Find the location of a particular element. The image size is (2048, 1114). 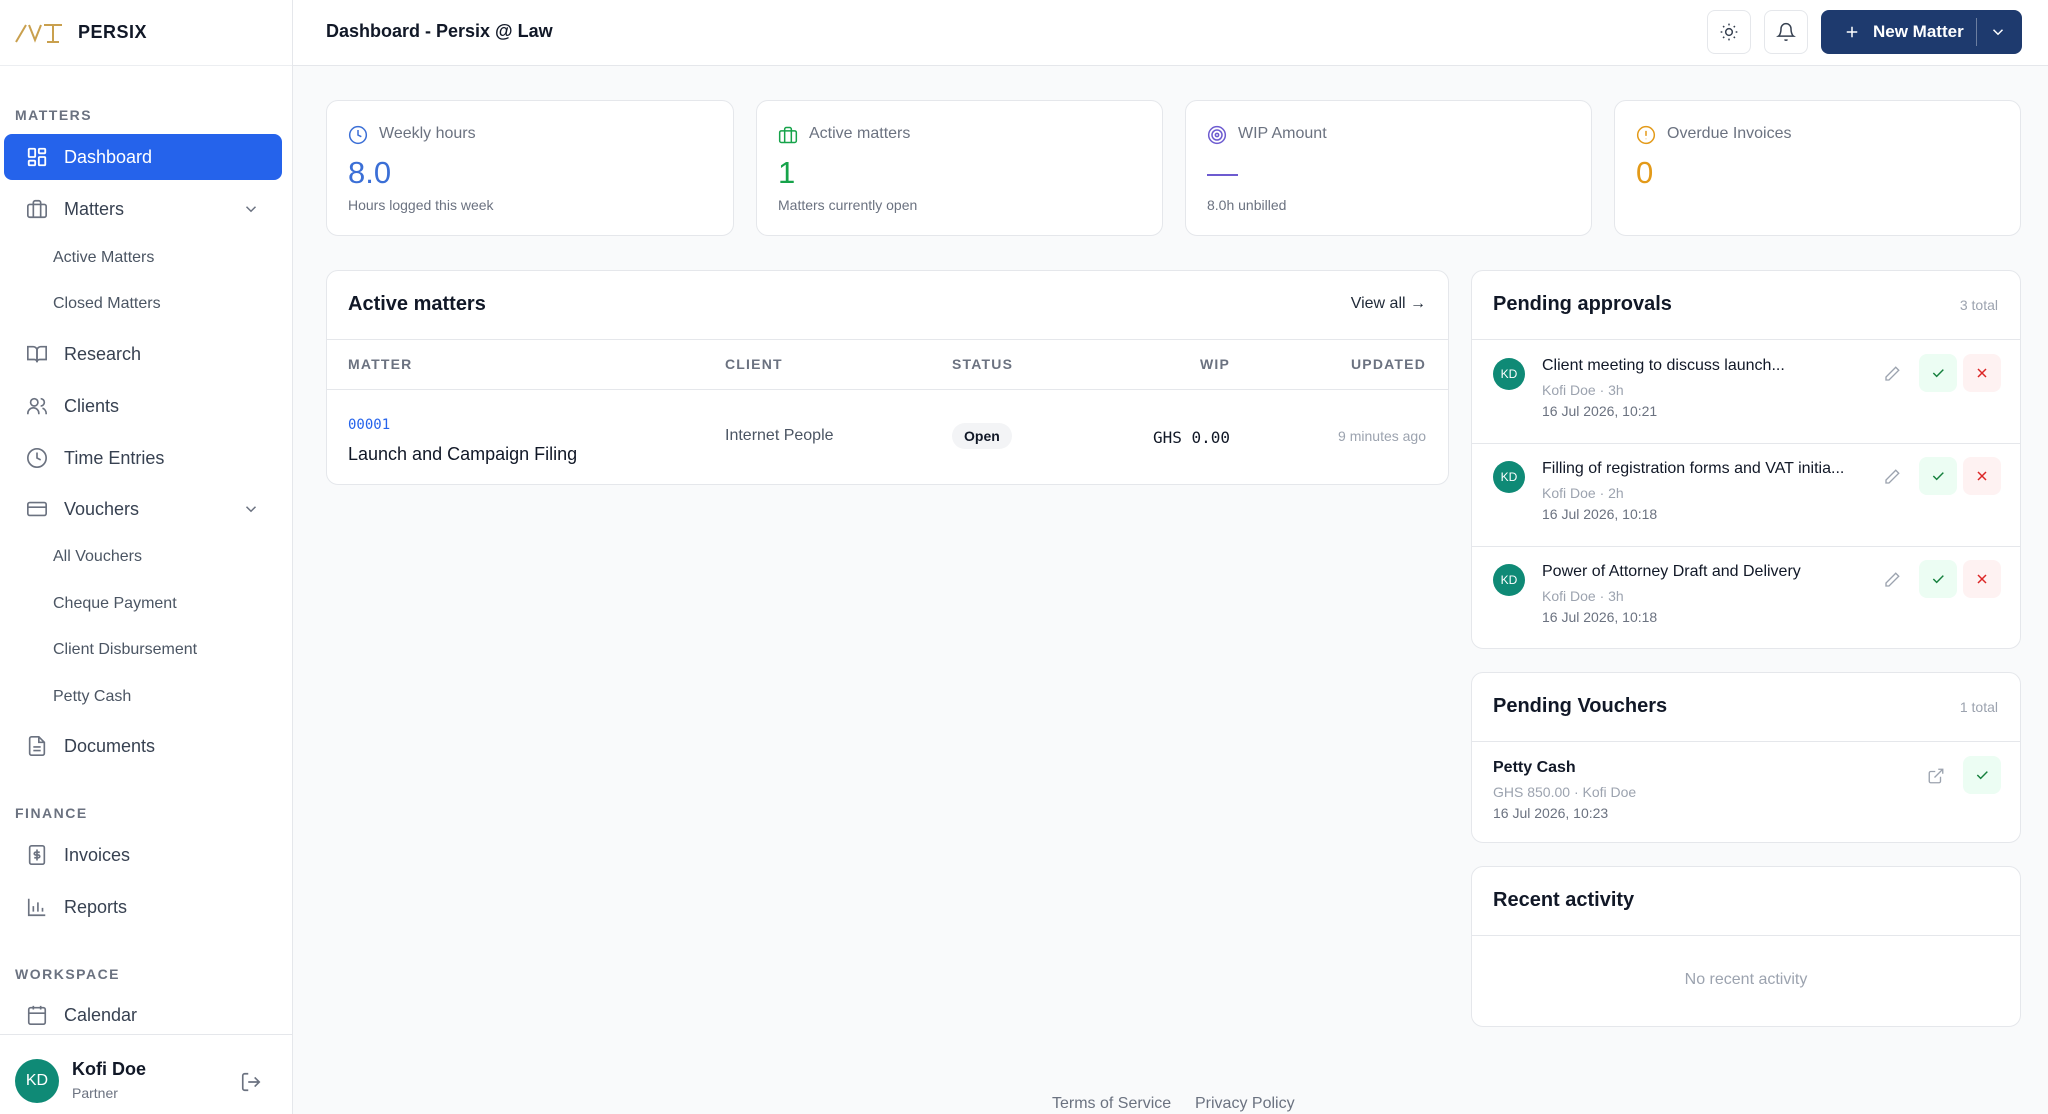

sidebar-item-label: Vouchers is located at coordinates (102, 508).